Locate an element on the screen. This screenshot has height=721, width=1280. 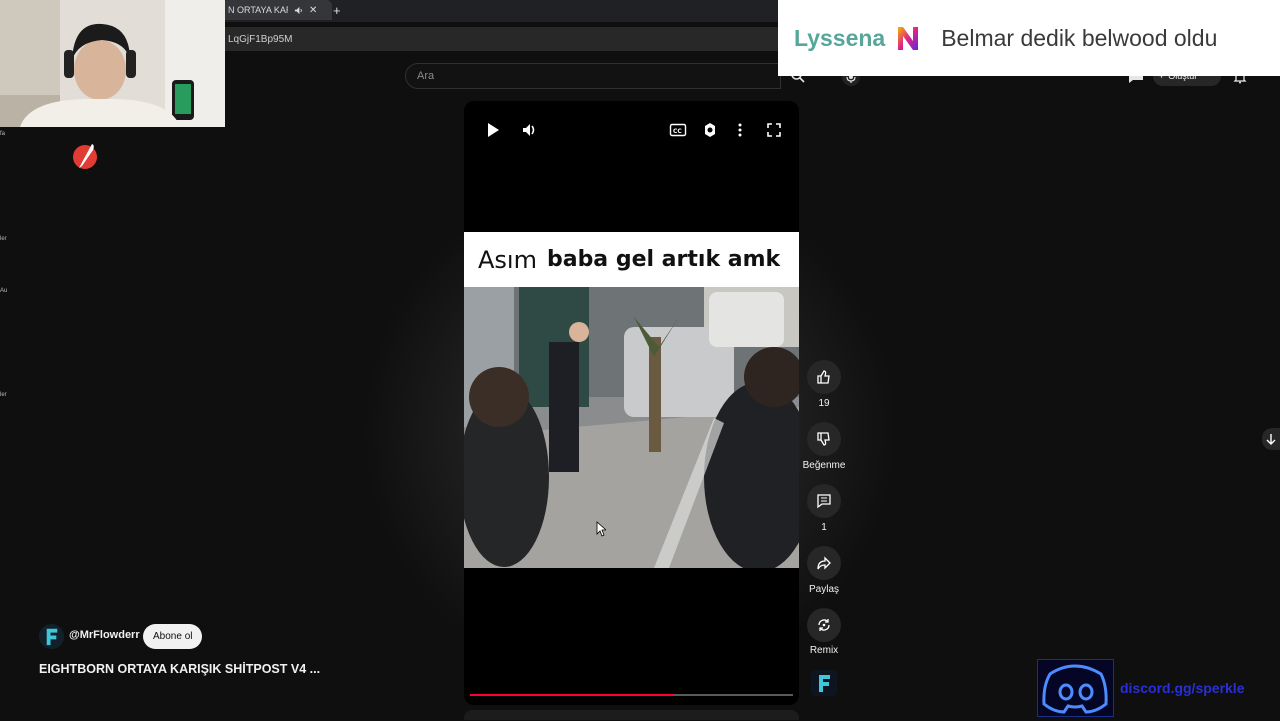
badge-icon is located at coordinates (908, 38).